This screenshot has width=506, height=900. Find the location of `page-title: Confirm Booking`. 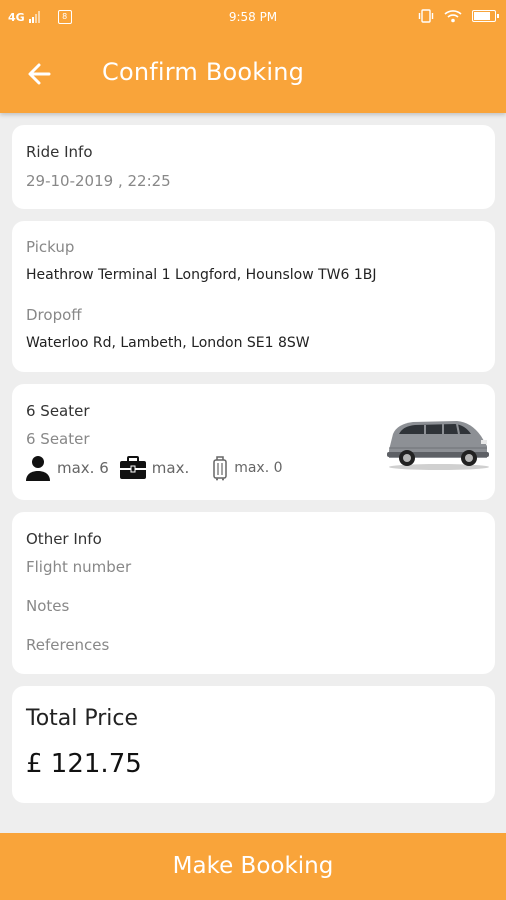

page-title: Confirm Booking is located at coordinates (203, 72).